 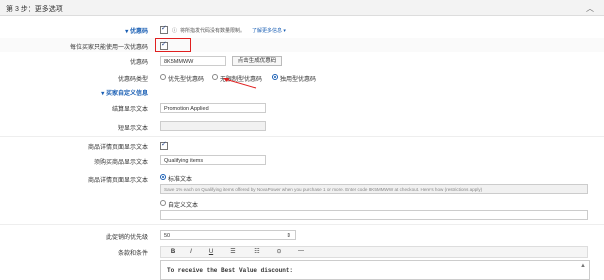 What do you see at coordinates (183, 206) in the screenshot?
I see `custom-text-label: 自定义文本` at bounding box center [183, 206].